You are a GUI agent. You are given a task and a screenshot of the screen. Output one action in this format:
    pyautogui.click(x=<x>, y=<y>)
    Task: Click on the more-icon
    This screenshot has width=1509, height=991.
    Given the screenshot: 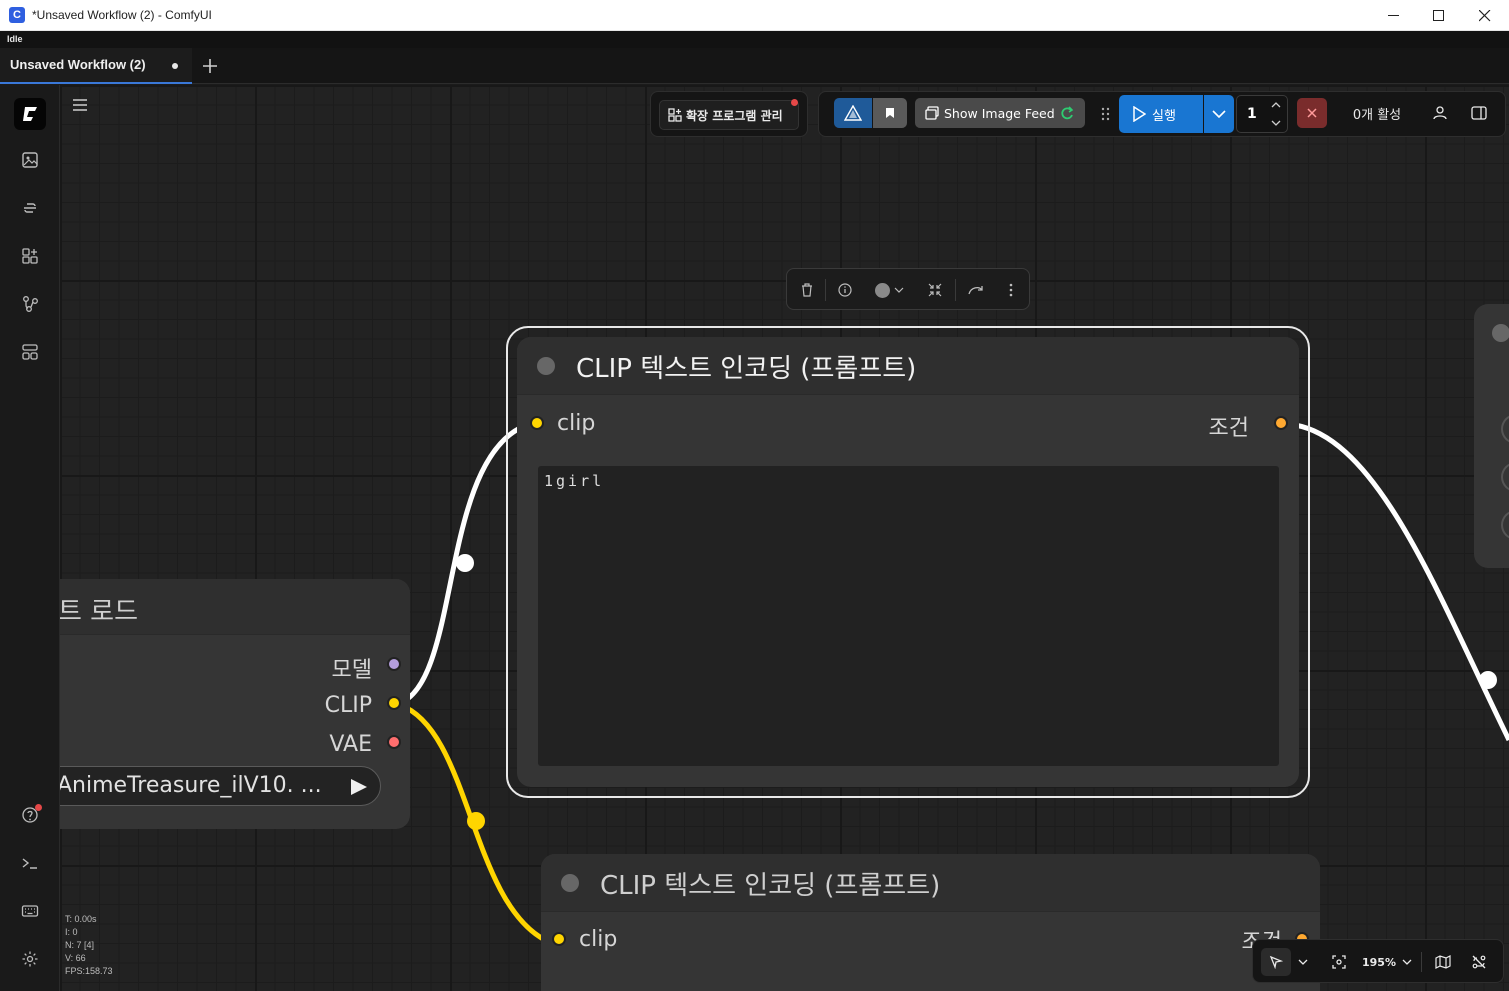 What is the action you would take?
    pyautogui.click(x=1011, y=290)
    